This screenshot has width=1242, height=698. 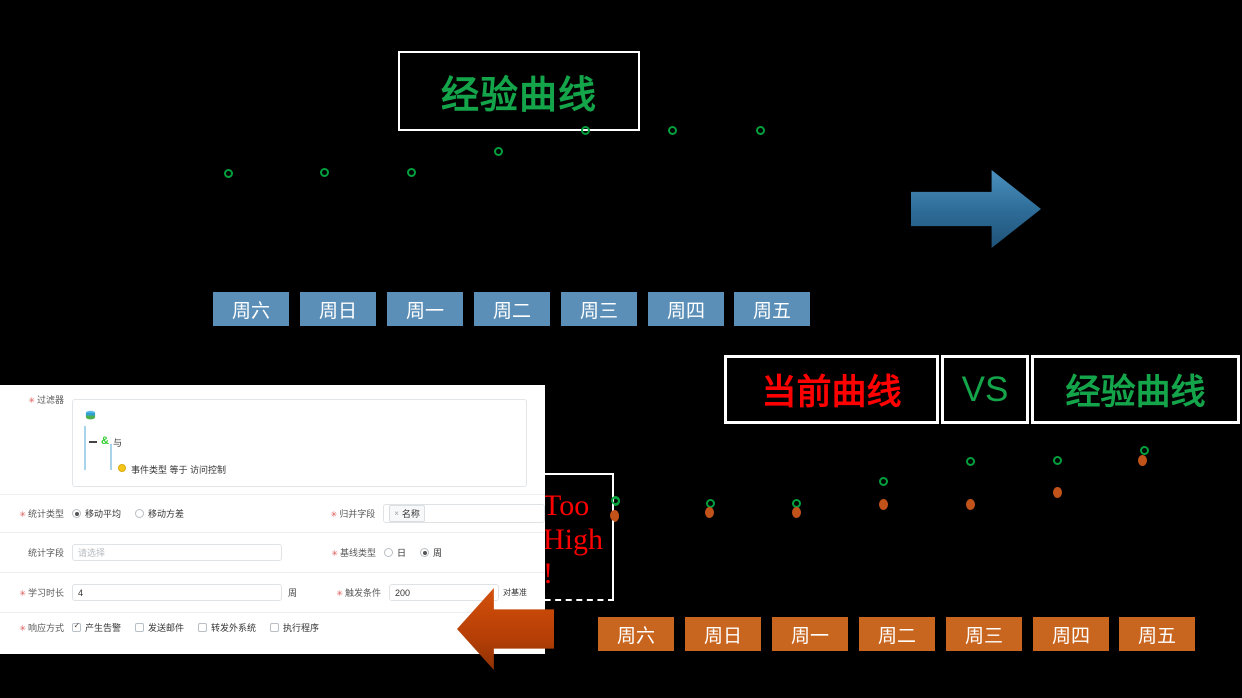 What do you see at coordinates (897, 634) in the screenshot?
I see `week-chip: 周二` at bounding box center [897, 634].